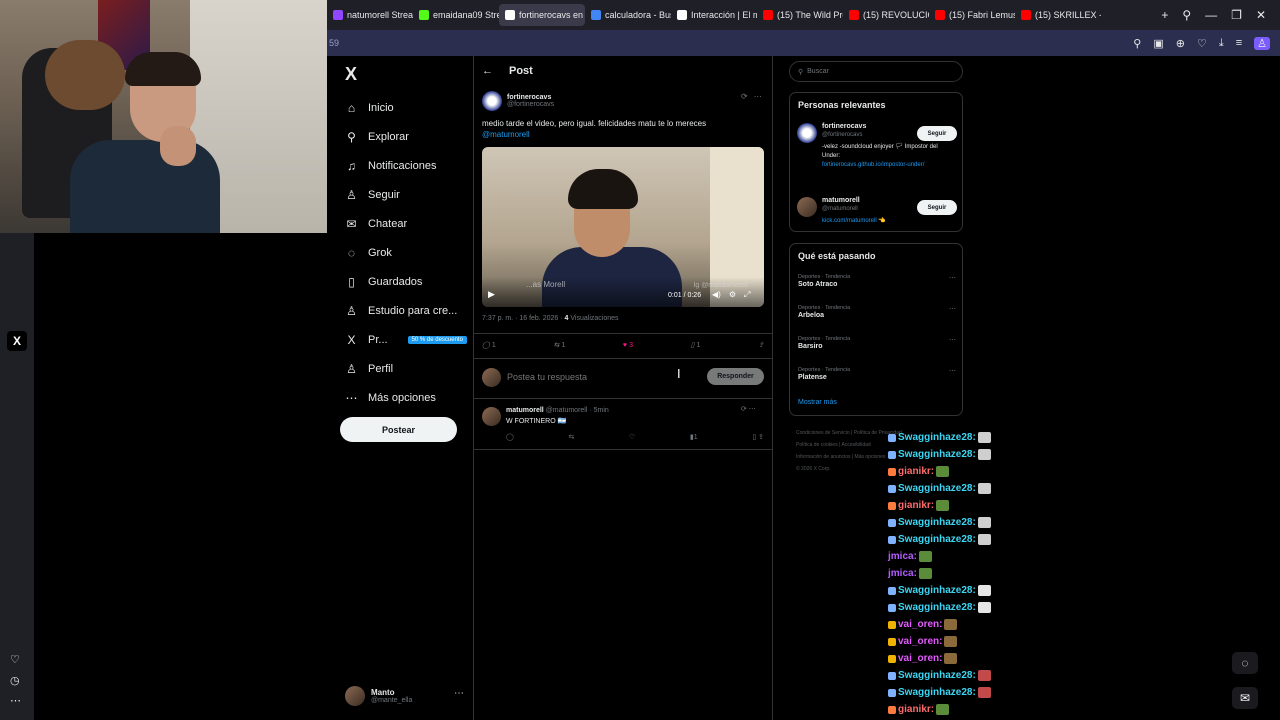 The height and width of the screenshot is (720, 1280). Describe the element at coordinates (398, 429) in the screenshot. I see `post-button: Postear` at that location.